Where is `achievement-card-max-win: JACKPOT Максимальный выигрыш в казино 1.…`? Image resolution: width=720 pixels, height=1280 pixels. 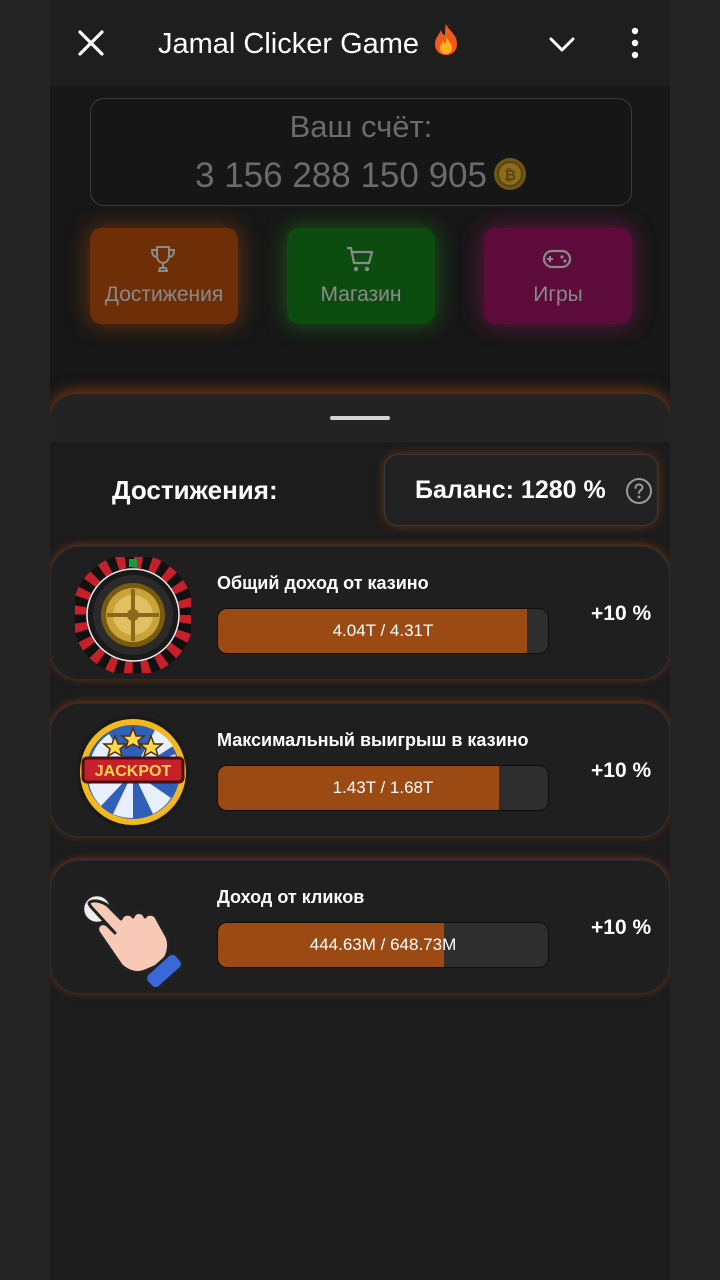 achievement-card-max-win: JACKPOT Максимальный выигрыш в казино 1.… is located at coordinates (360, 770).